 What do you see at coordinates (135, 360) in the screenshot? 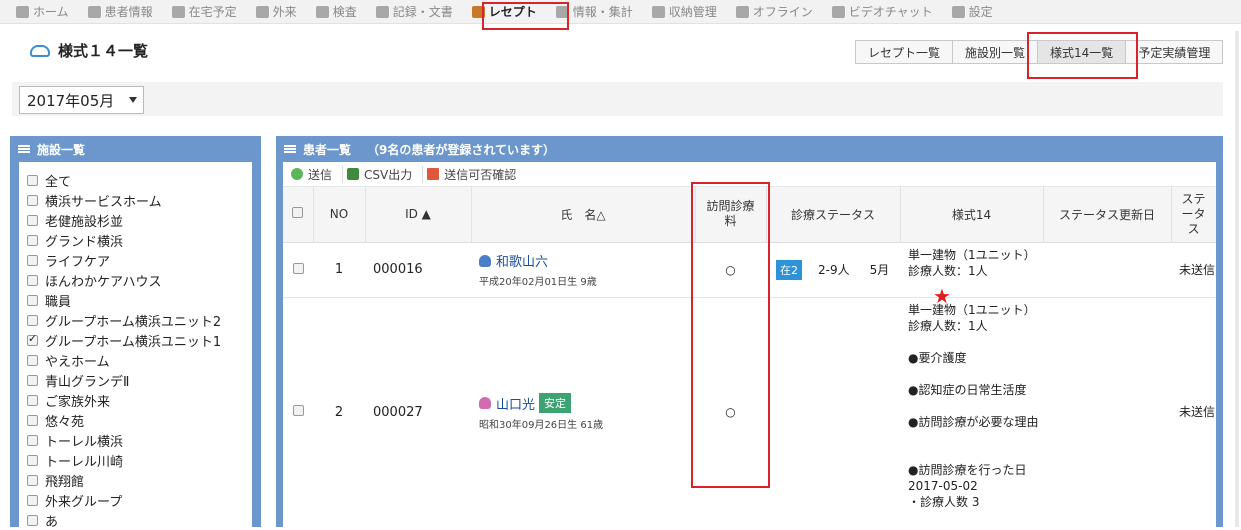
I see `facility-item: やえホーム` at bounding box center [135, 360].